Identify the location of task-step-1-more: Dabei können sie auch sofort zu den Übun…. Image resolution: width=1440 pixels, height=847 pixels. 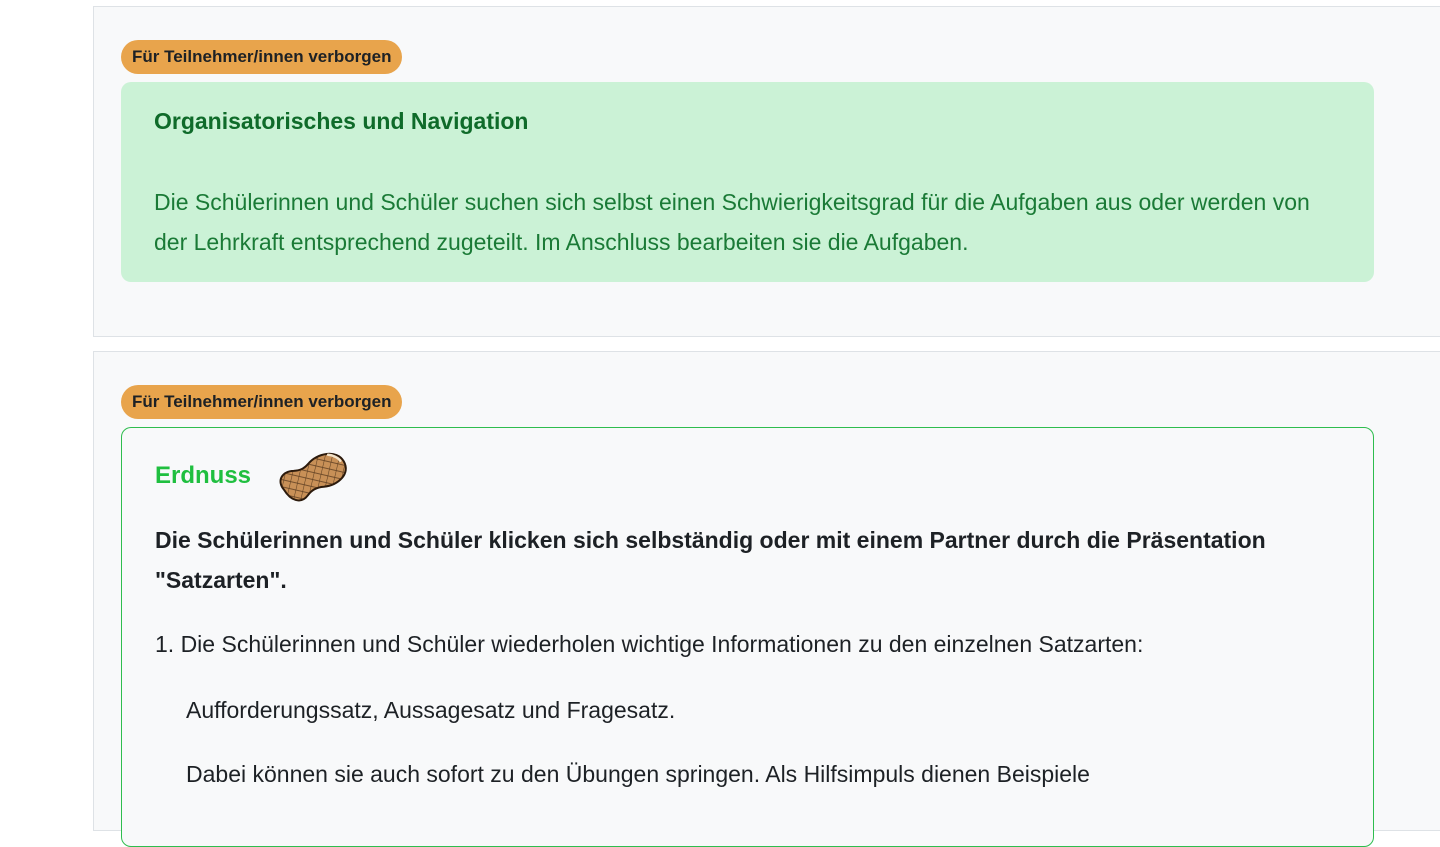
(638, 774).